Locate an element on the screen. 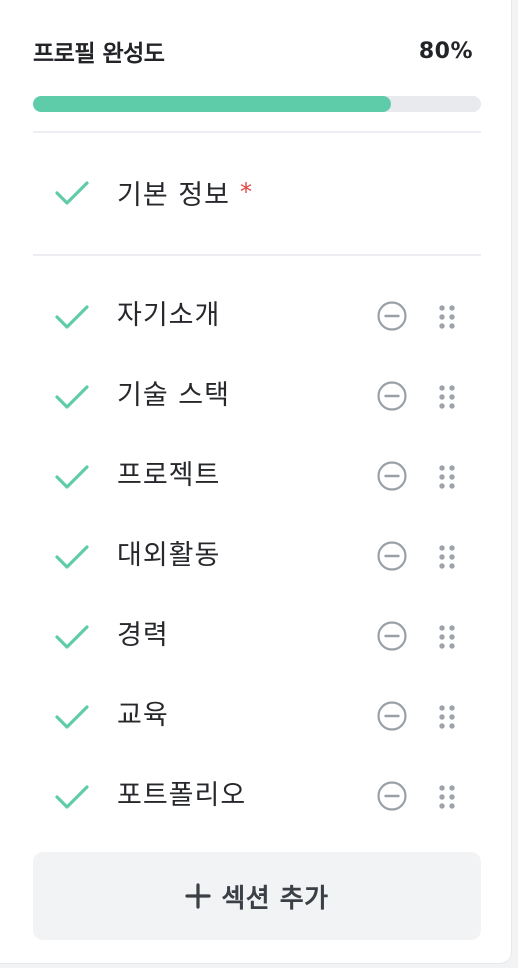 The height and width of the screenshot is (968, 518). add-section-button: 섹션 추가 is located at coordinates (257, 896).